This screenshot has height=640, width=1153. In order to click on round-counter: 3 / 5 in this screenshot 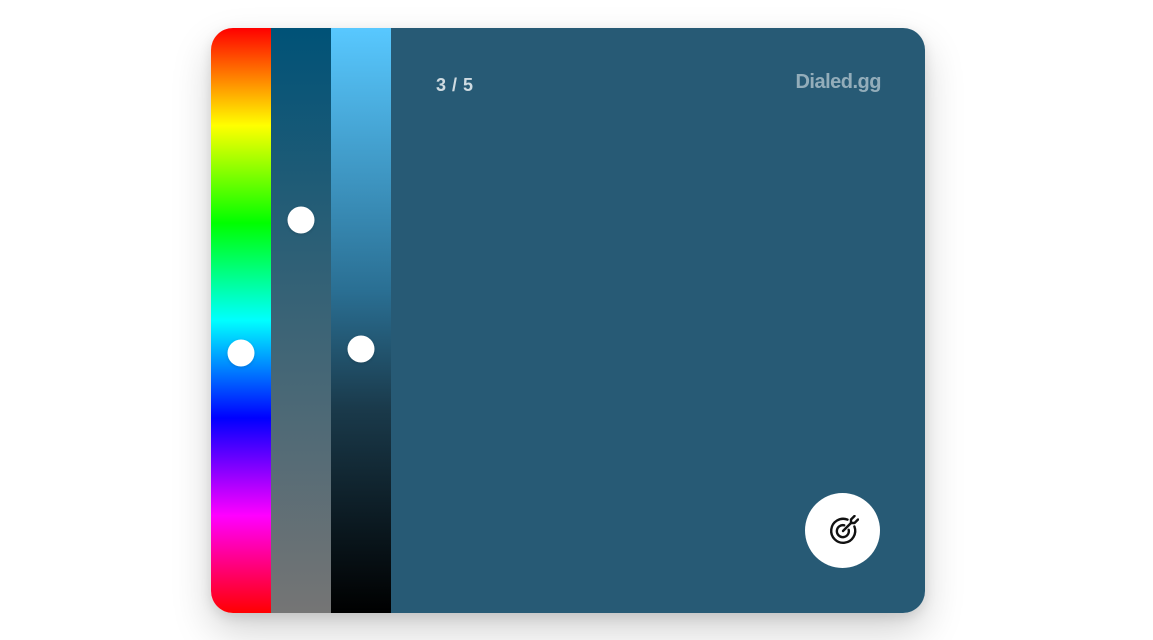, I will do `click(455, 85)`.